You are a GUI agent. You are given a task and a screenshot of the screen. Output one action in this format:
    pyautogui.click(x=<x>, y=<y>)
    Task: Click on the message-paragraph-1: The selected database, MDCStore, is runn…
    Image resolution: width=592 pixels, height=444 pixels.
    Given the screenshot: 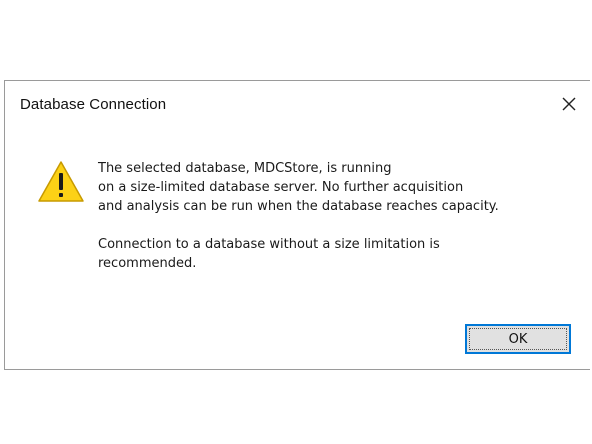 What is the action you would take?
    pyautogui.click(x=298, y=187)
    